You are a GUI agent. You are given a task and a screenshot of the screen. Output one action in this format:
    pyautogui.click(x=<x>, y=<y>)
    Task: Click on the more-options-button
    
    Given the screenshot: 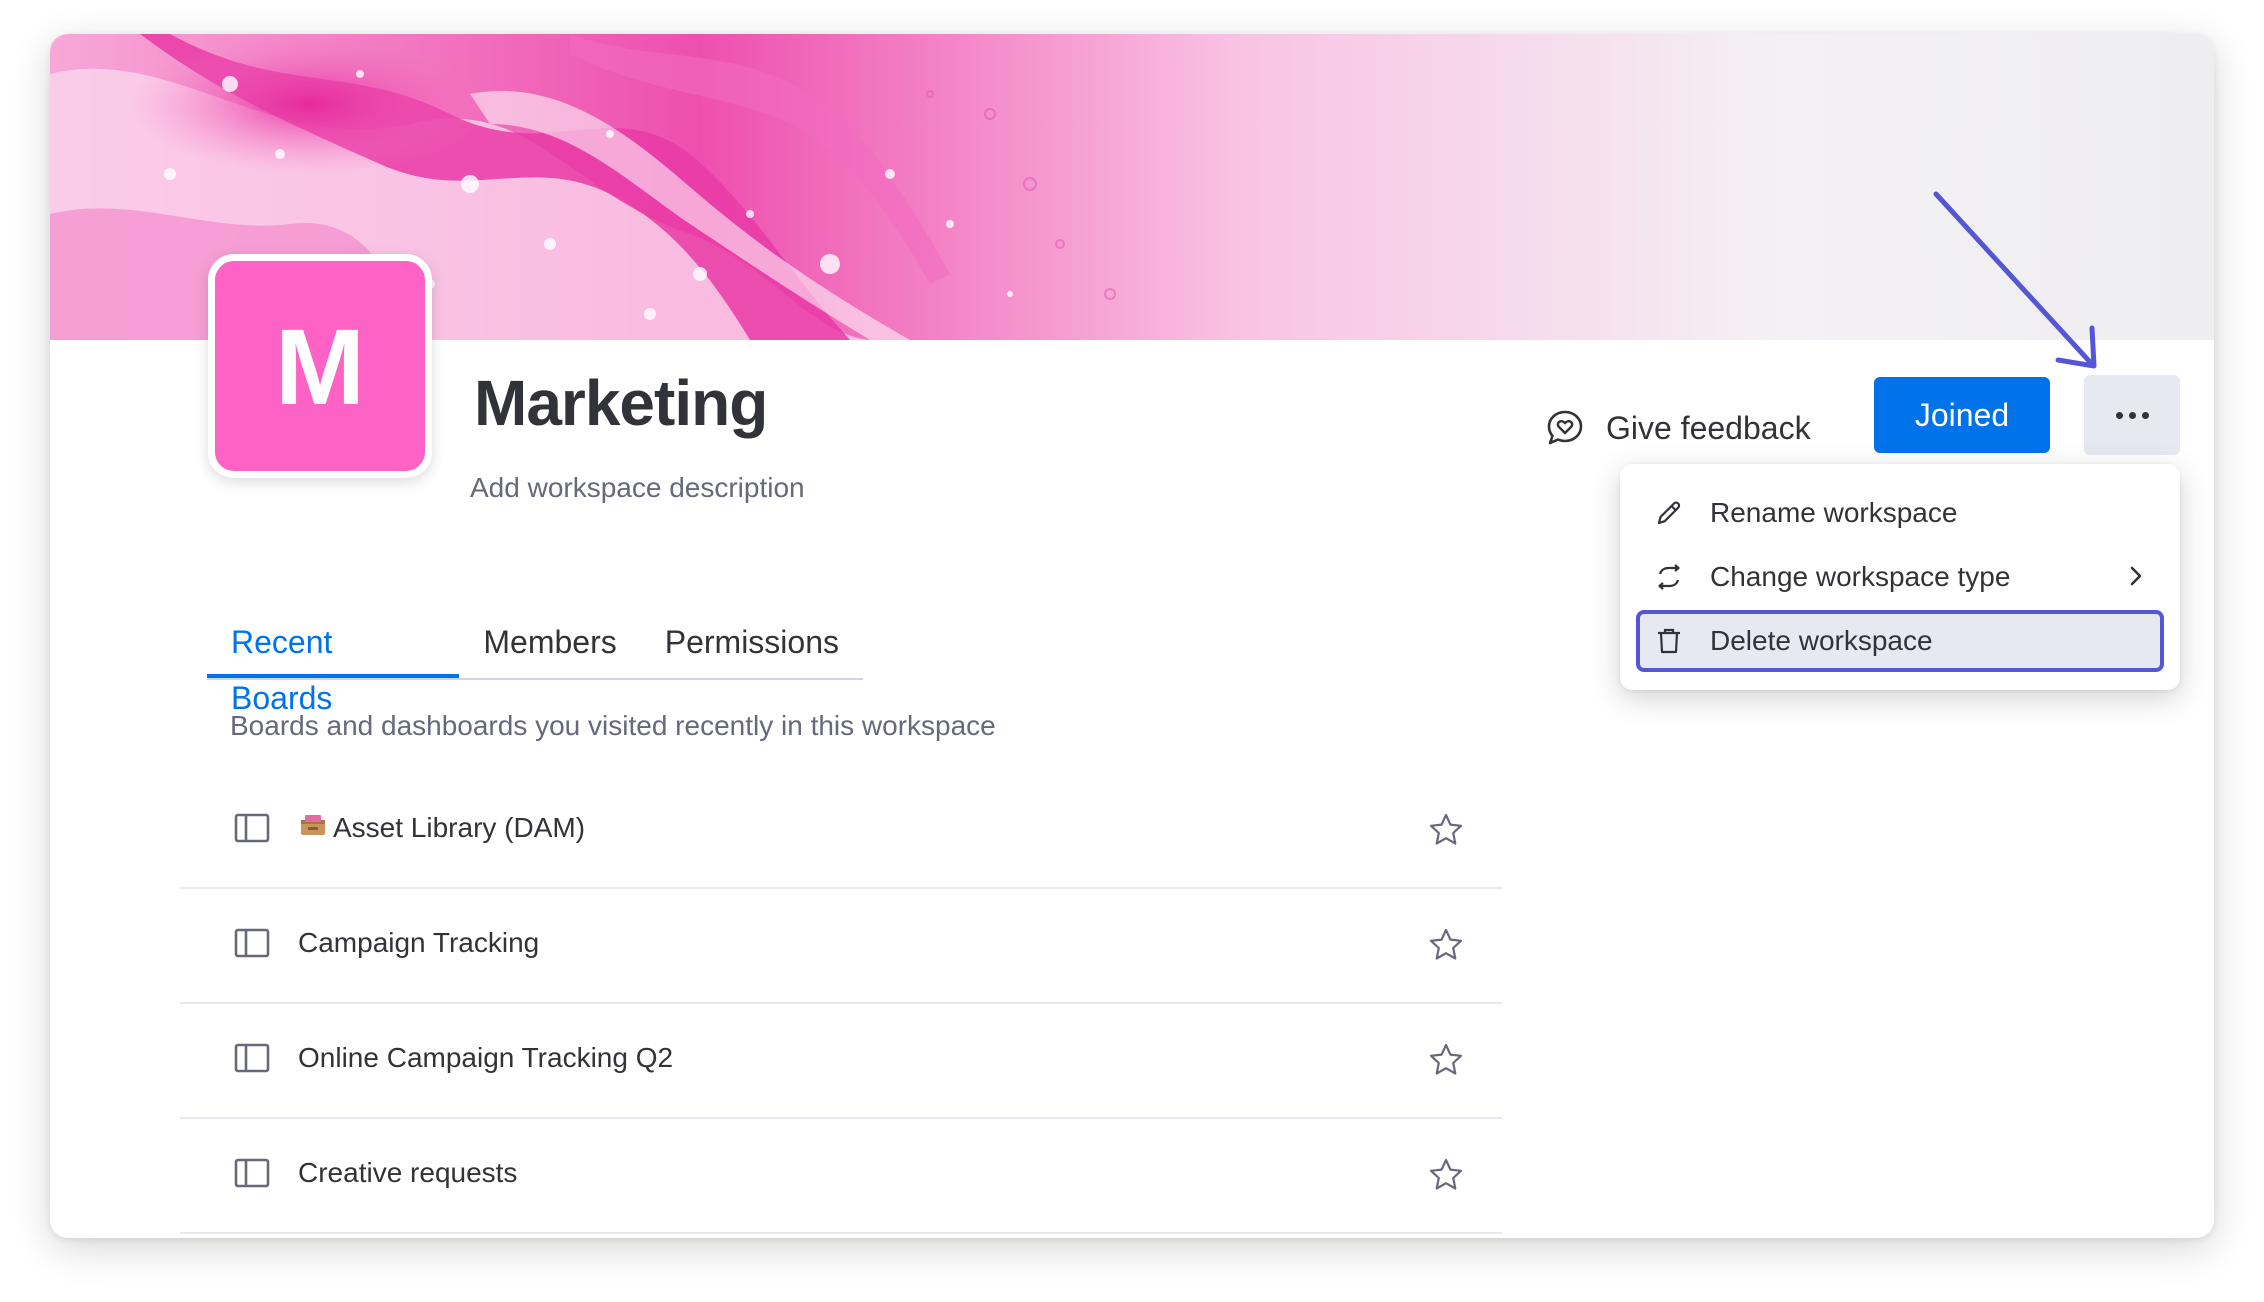 What is the action you would take?
    pyautogui.click(x=2132, y=415)
    